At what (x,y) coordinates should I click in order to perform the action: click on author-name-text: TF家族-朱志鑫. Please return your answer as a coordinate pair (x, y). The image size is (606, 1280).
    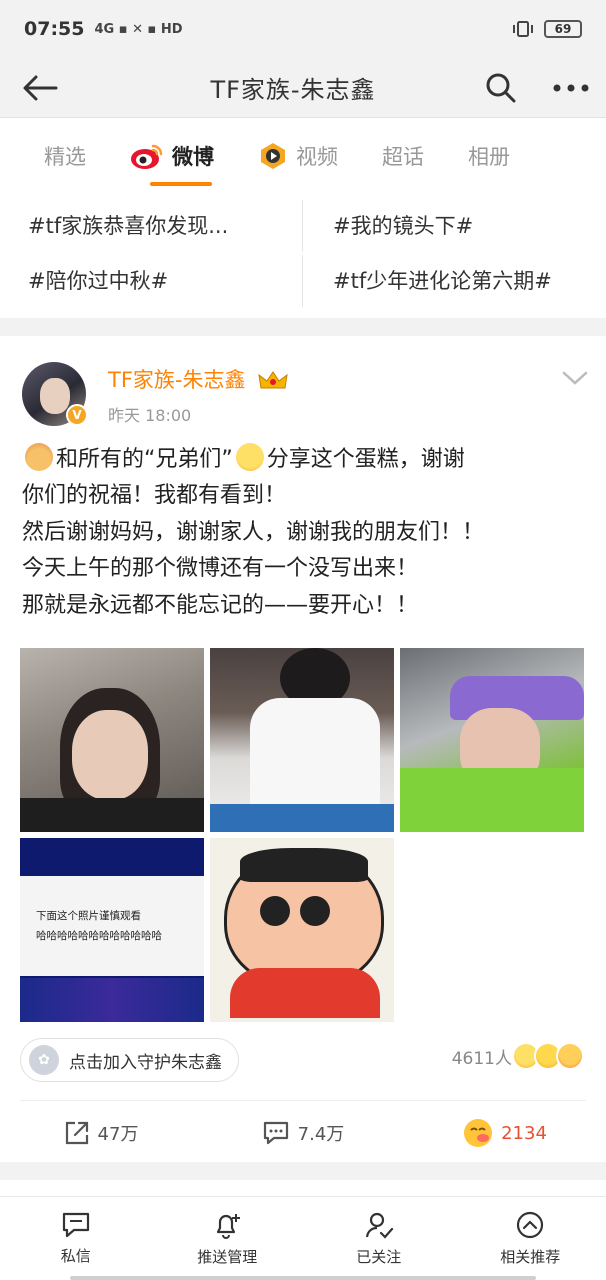
    Looking at the image, I should click on (177, 380).